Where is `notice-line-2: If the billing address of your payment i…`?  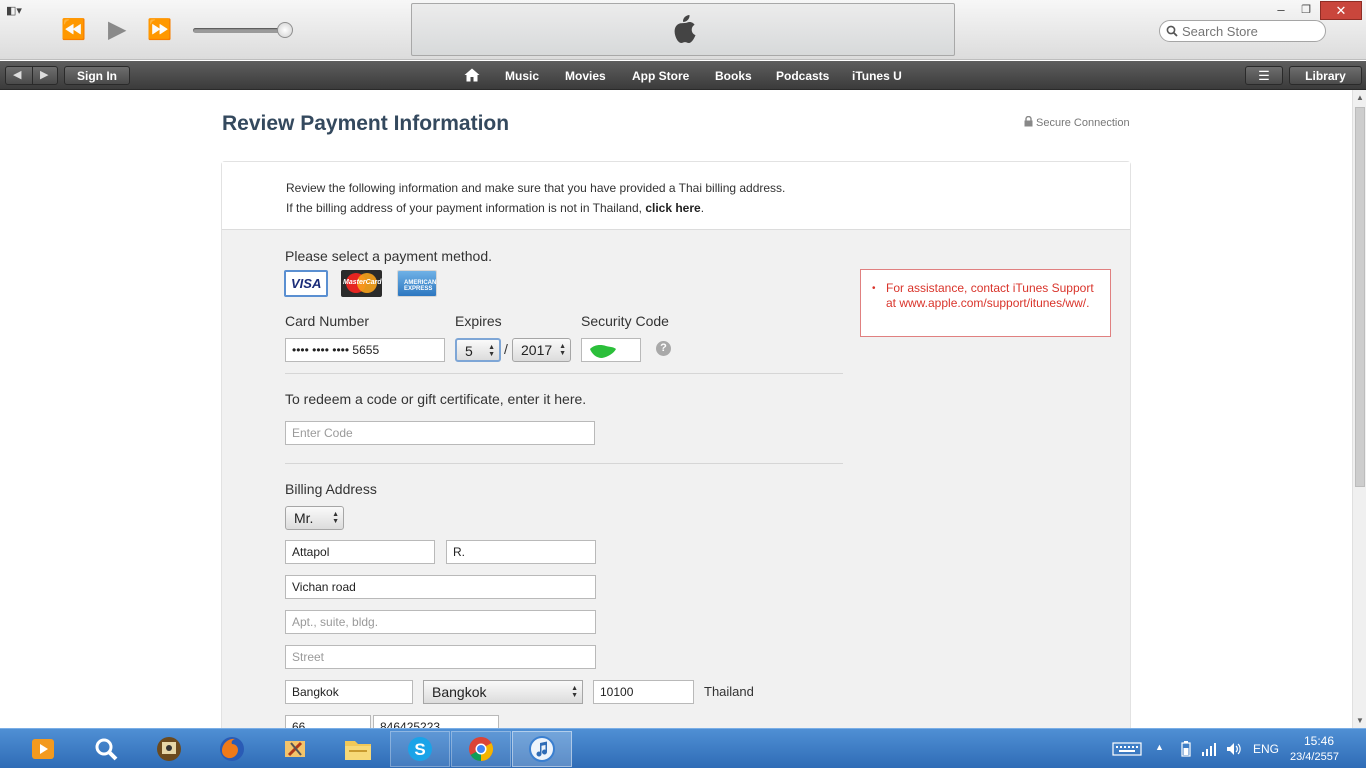 notice-line-2: If the billing address of your payment i… is located at coordinates (495, 208).